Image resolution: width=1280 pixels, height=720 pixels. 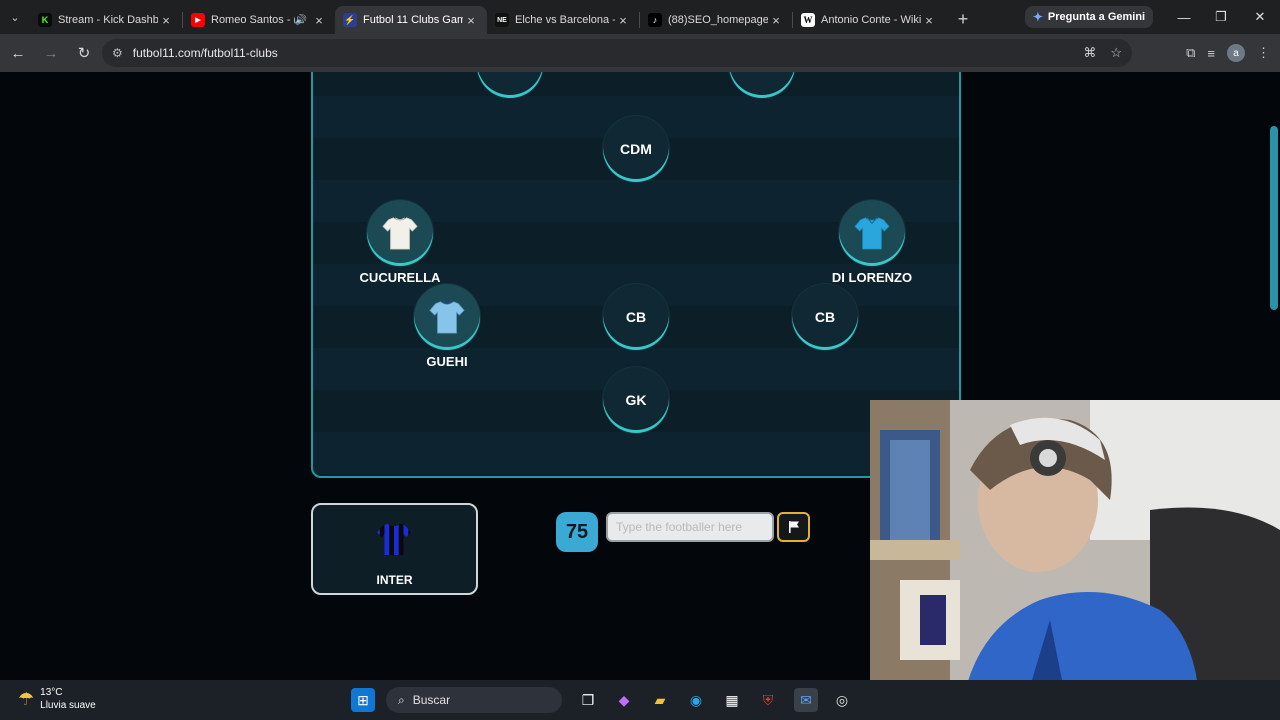 I want to click on temperature: 13°C, so click(x=51, y=692).